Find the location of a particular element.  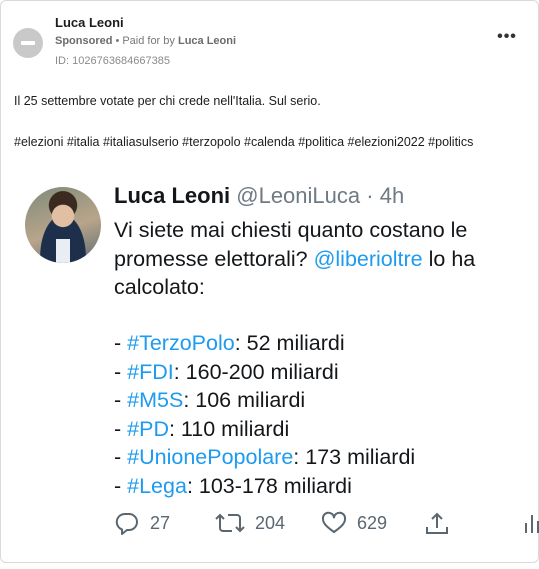

analytics-action is located at coordinates (531, 523).